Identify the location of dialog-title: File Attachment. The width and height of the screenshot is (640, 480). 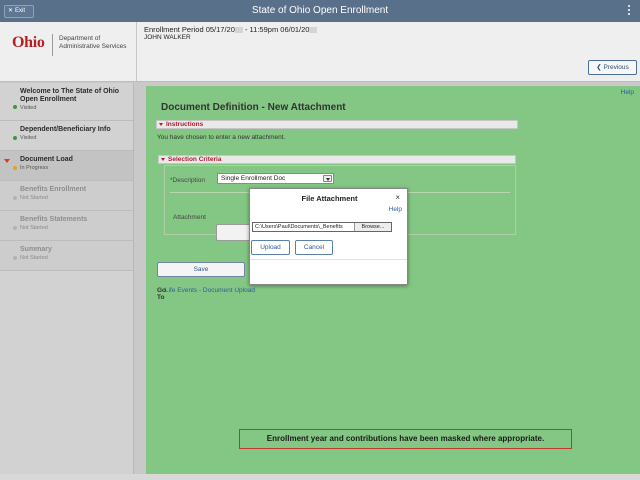
(329, 198).